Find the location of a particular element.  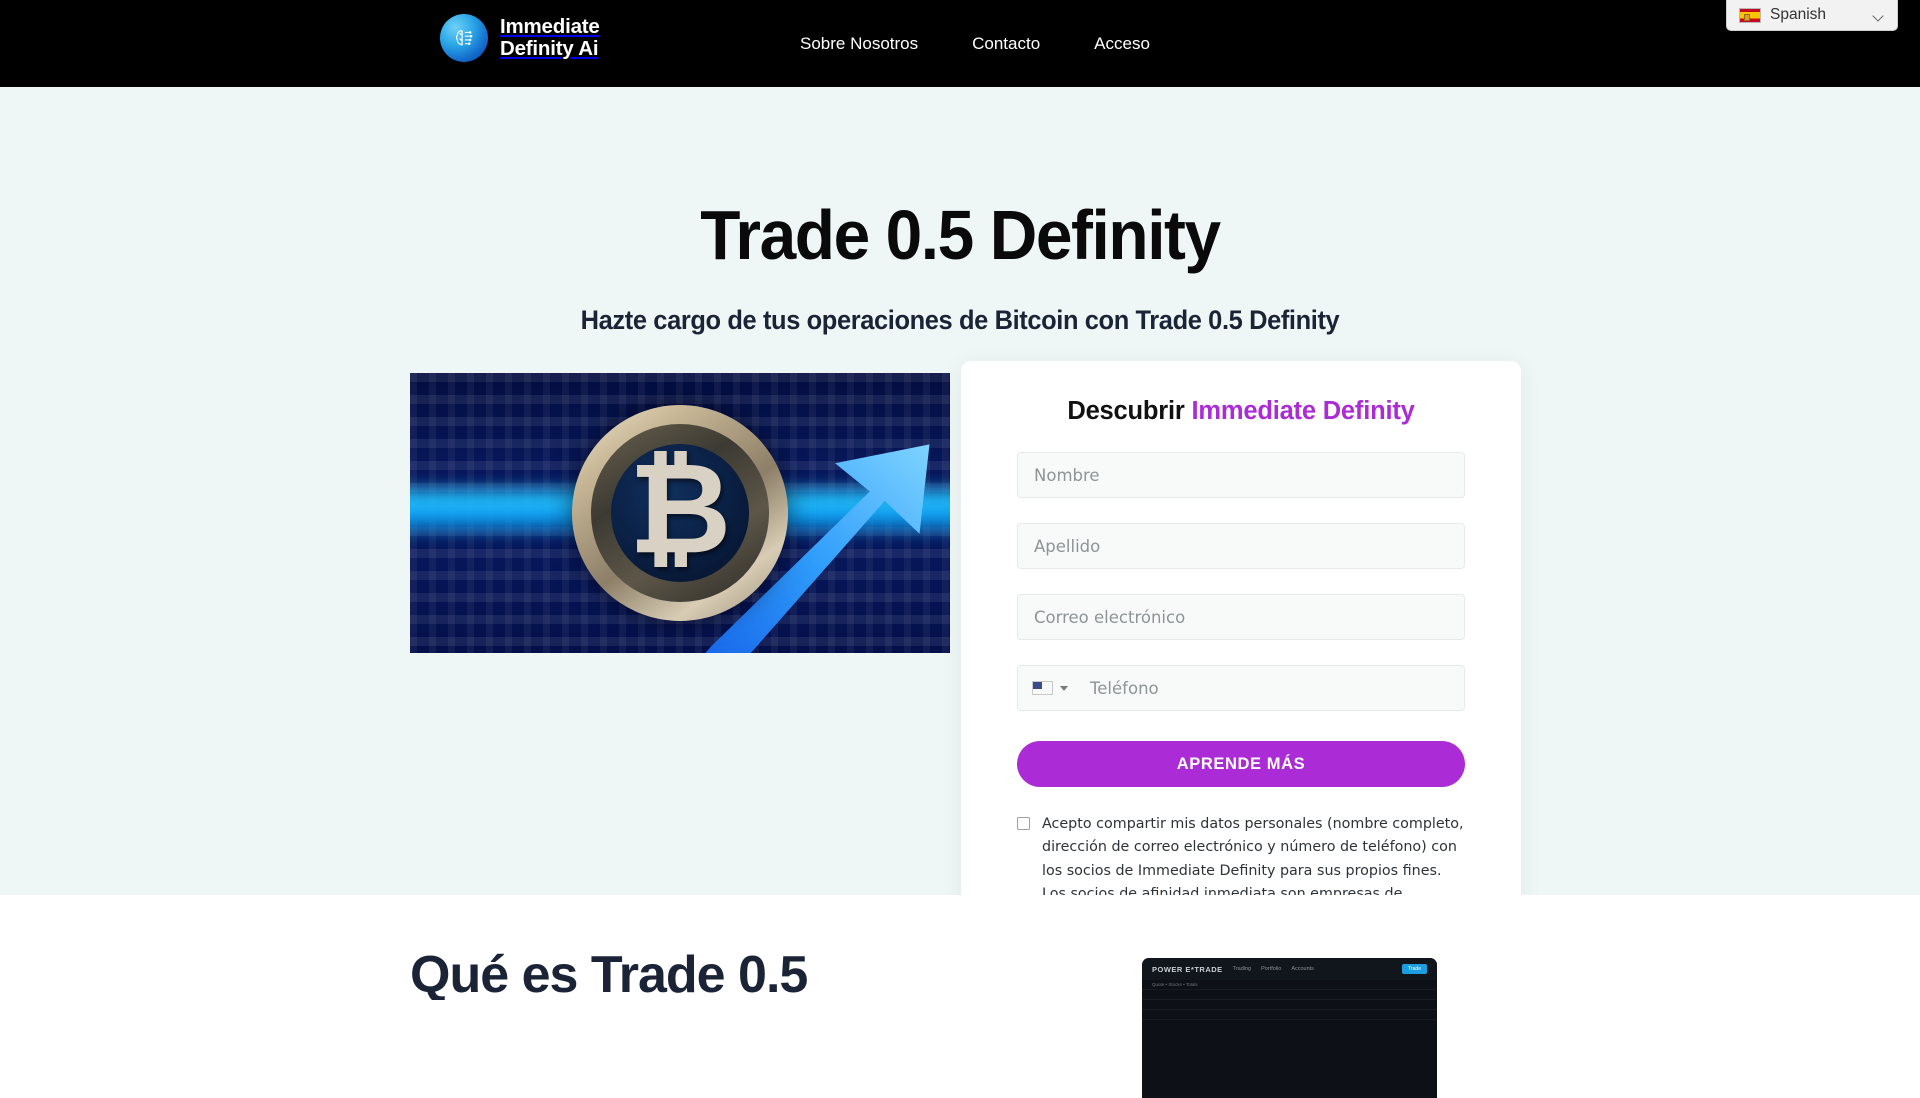

phone-placeholder: Teléfono is located at coordinates (1124, 688).